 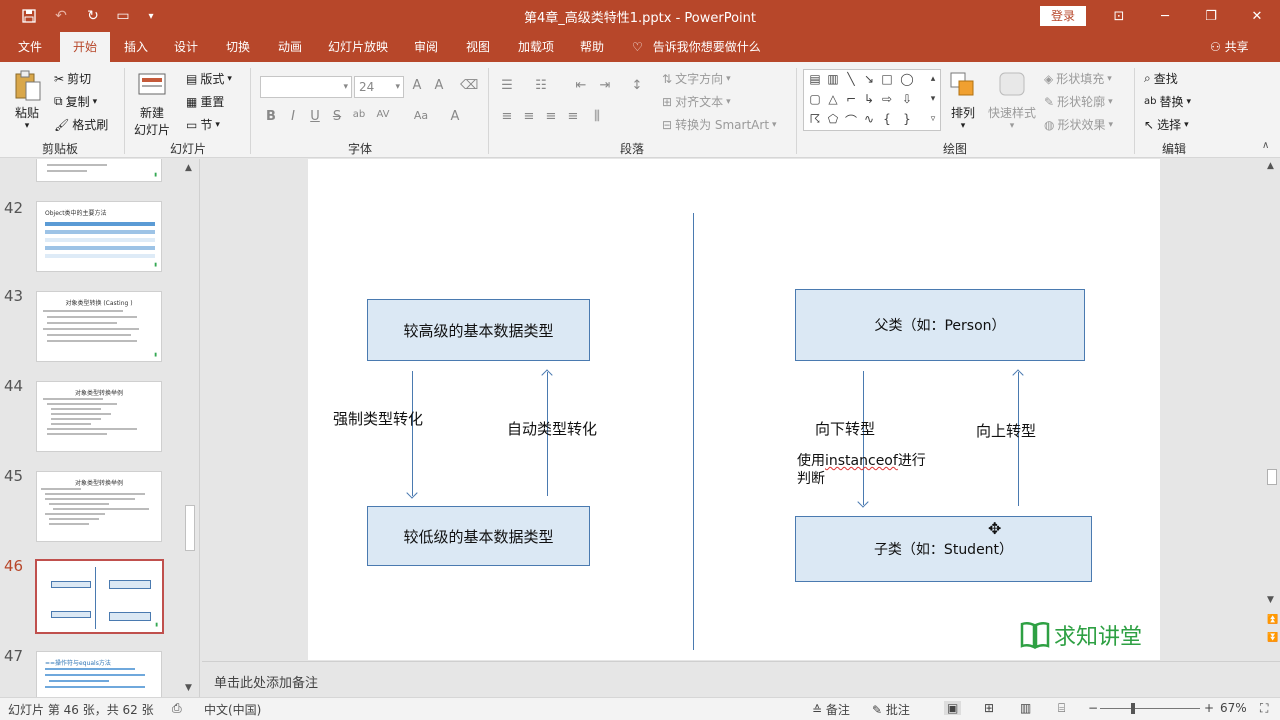 What do you see at coordinates (953, 708) in the screenshot?
I see `normal-view-icon: ▣` at bounding box center [953, 708].